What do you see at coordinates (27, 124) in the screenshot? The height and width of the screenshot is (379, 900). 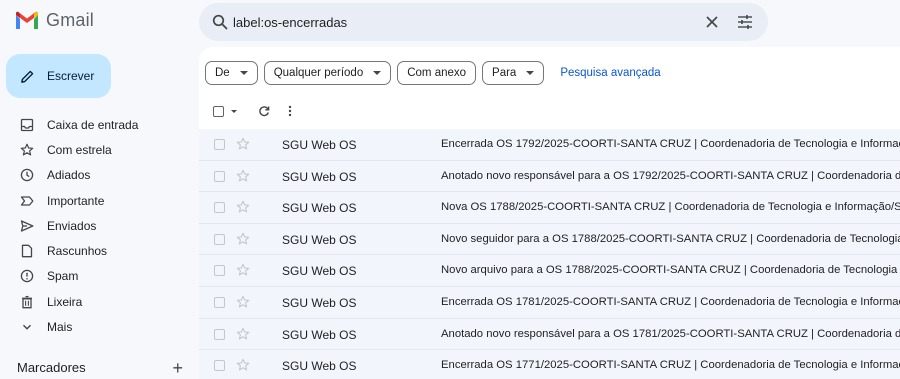 I see `inbox-icon` at bounding box center [27, 124].